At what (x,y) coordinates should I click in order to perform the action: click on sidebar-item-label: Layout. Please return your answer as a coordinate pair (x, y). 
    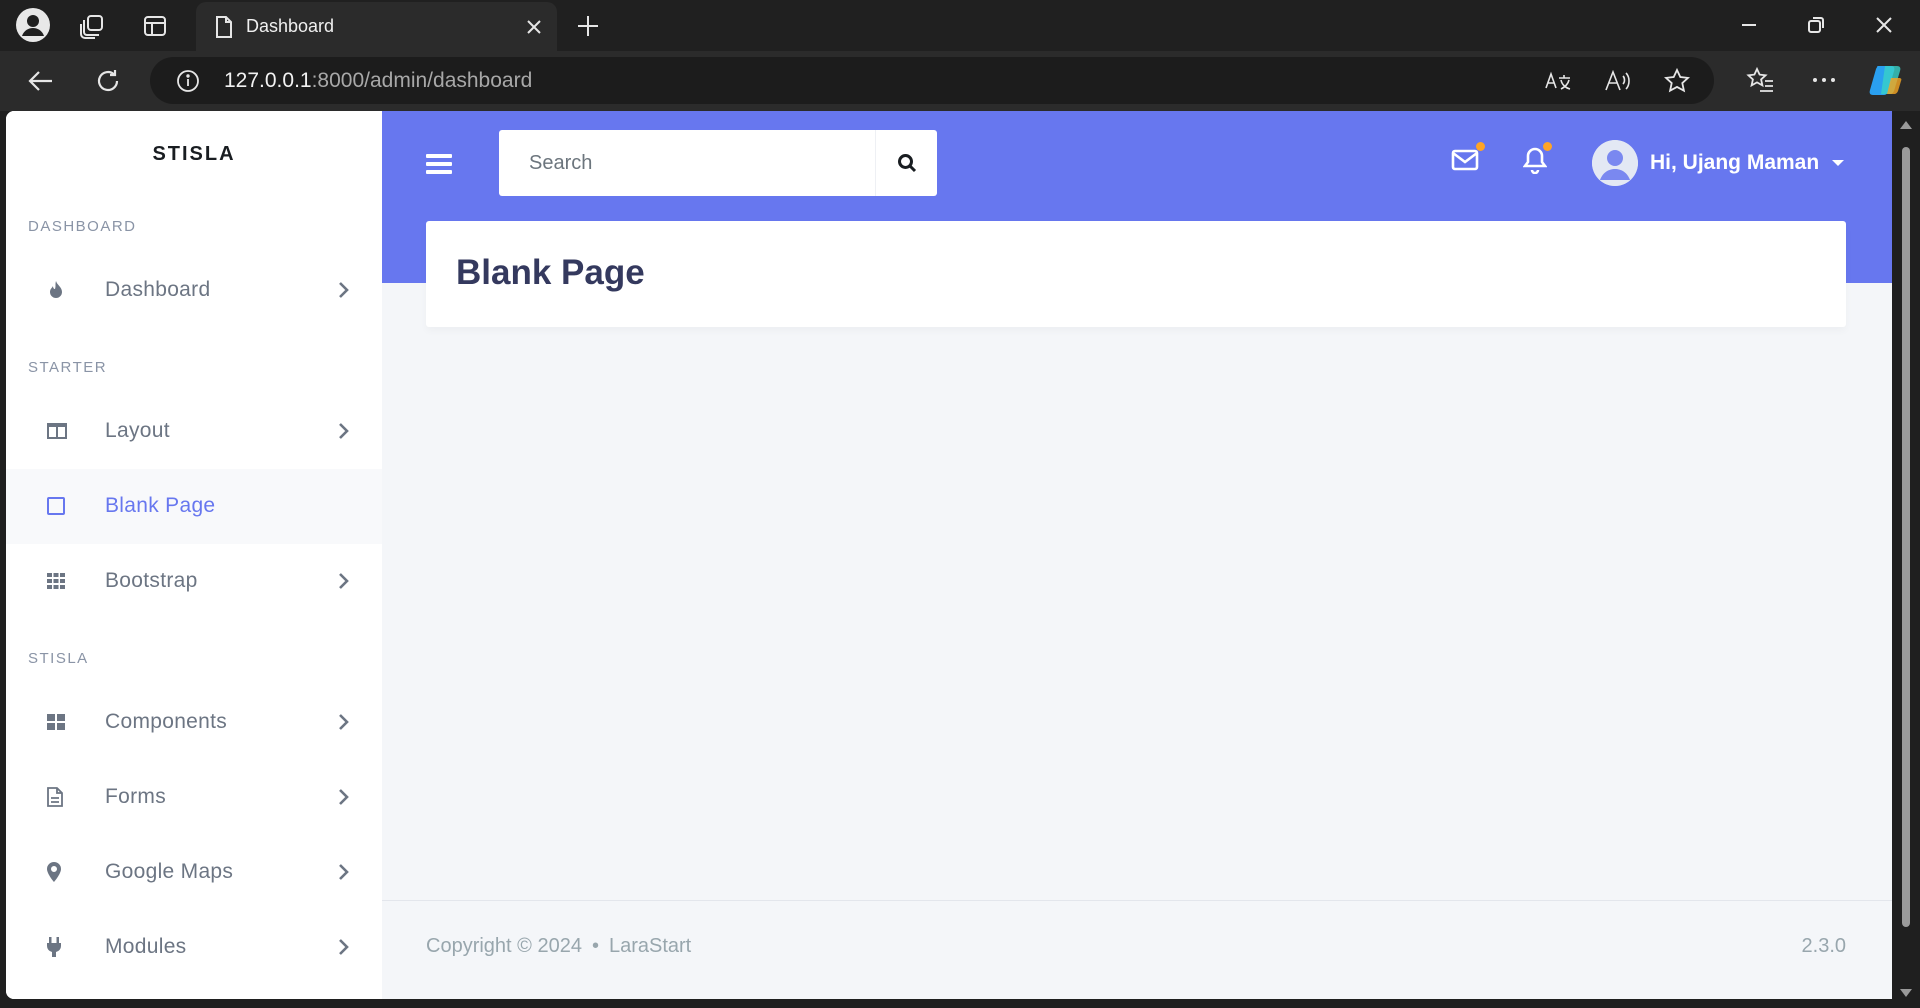
    Looking at the image, I should click on (137, 430).